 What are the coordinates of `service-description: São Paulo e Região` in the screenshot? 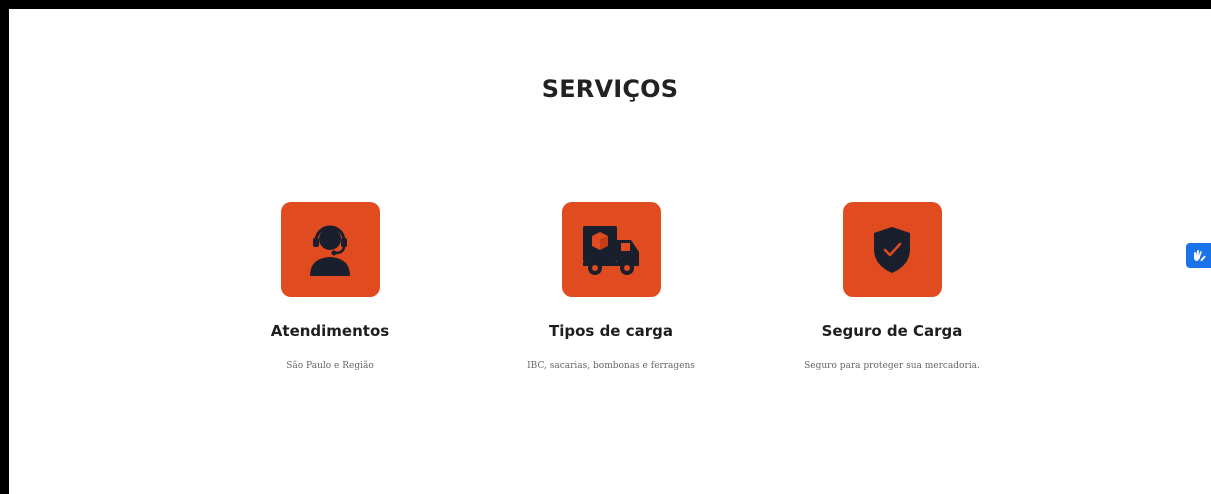 It's located at (330, 366).